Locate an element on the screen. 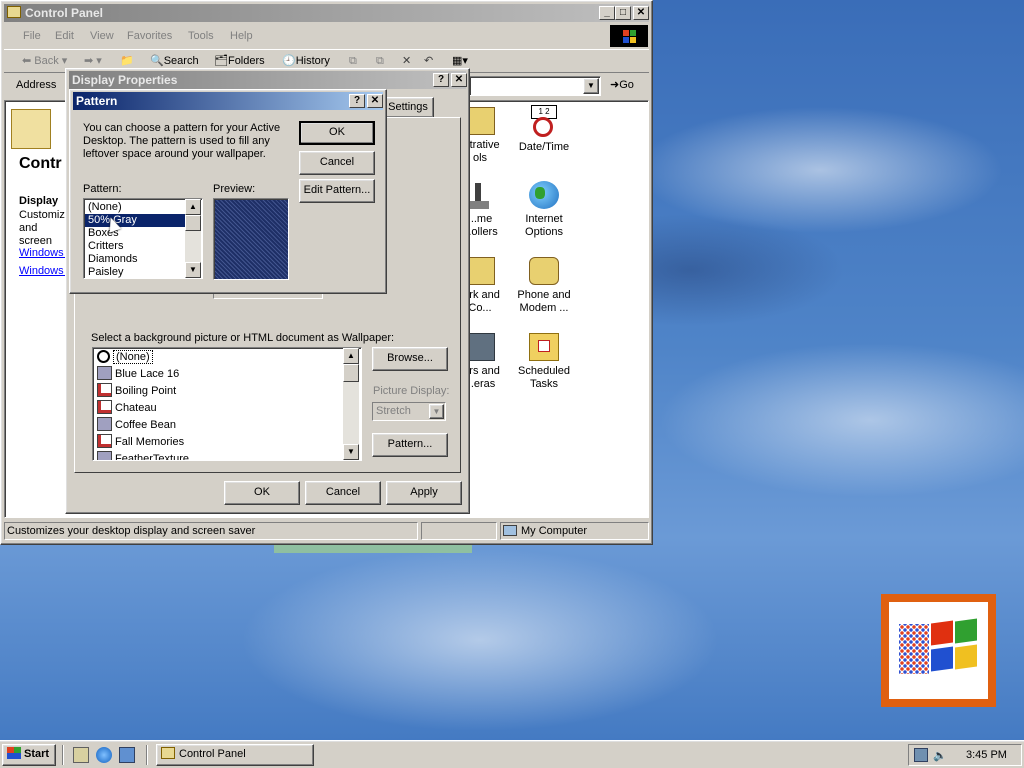 The image size is (1024, 768). wallpaper-item: FeatherTexture is located at coordinates (220, 455).